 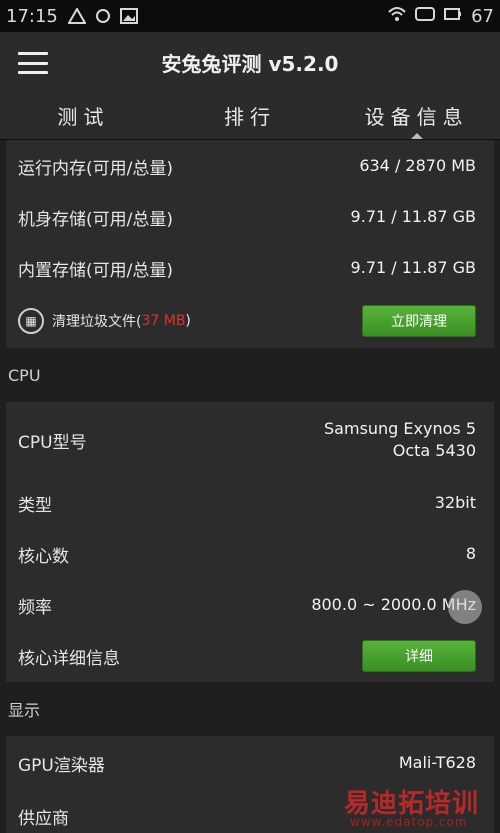 What do you see at coordinates (482, 16) in the screenshot?
I see `battery-level: 67` at bounding box center [482, 16].